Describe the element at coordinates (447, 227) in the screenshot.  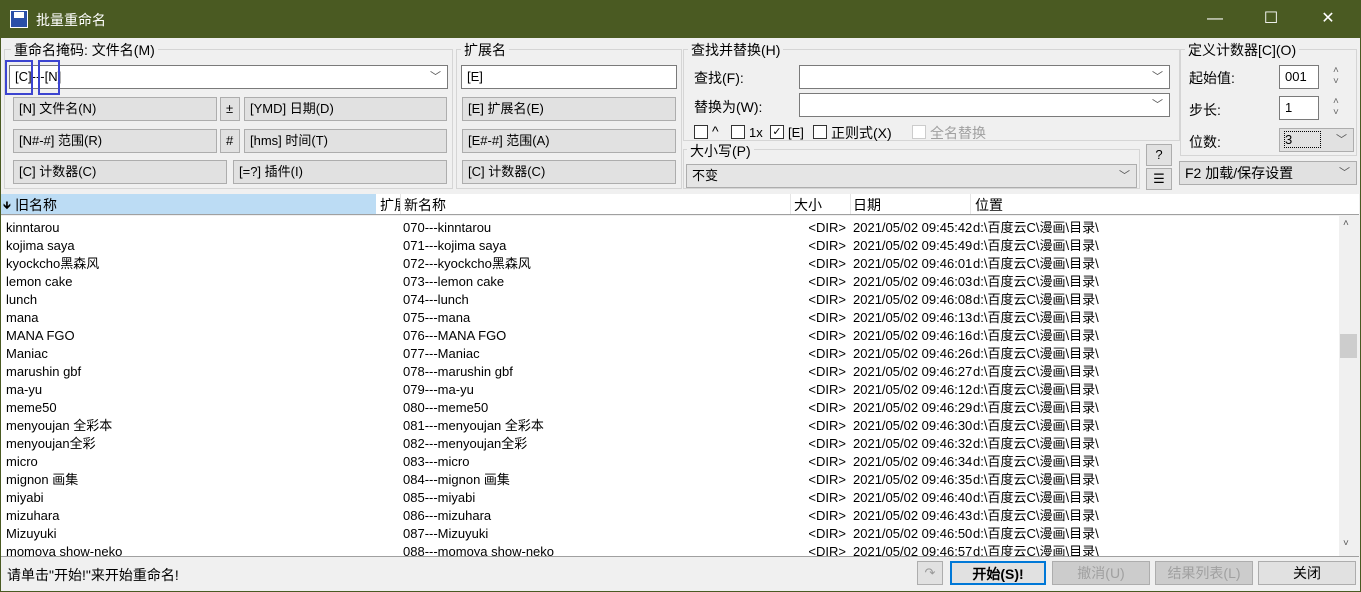
I see `cell-new-name: 070---kinntarou` at that location.